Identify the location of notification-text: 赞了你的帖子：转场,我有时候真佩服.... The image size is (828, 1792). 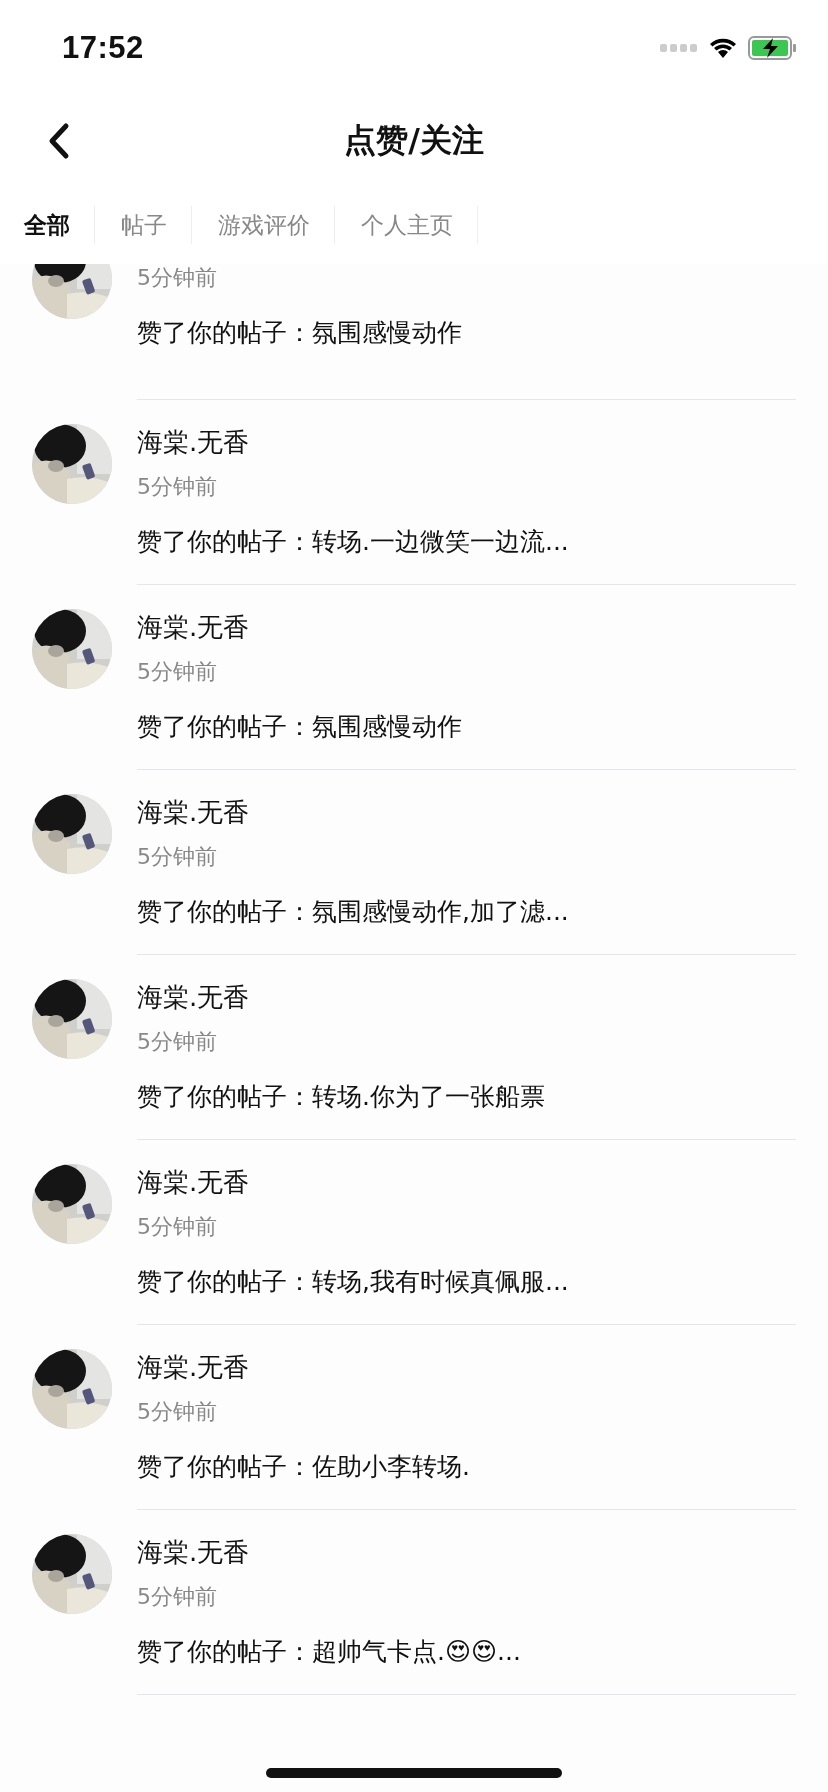
(353, 1282).